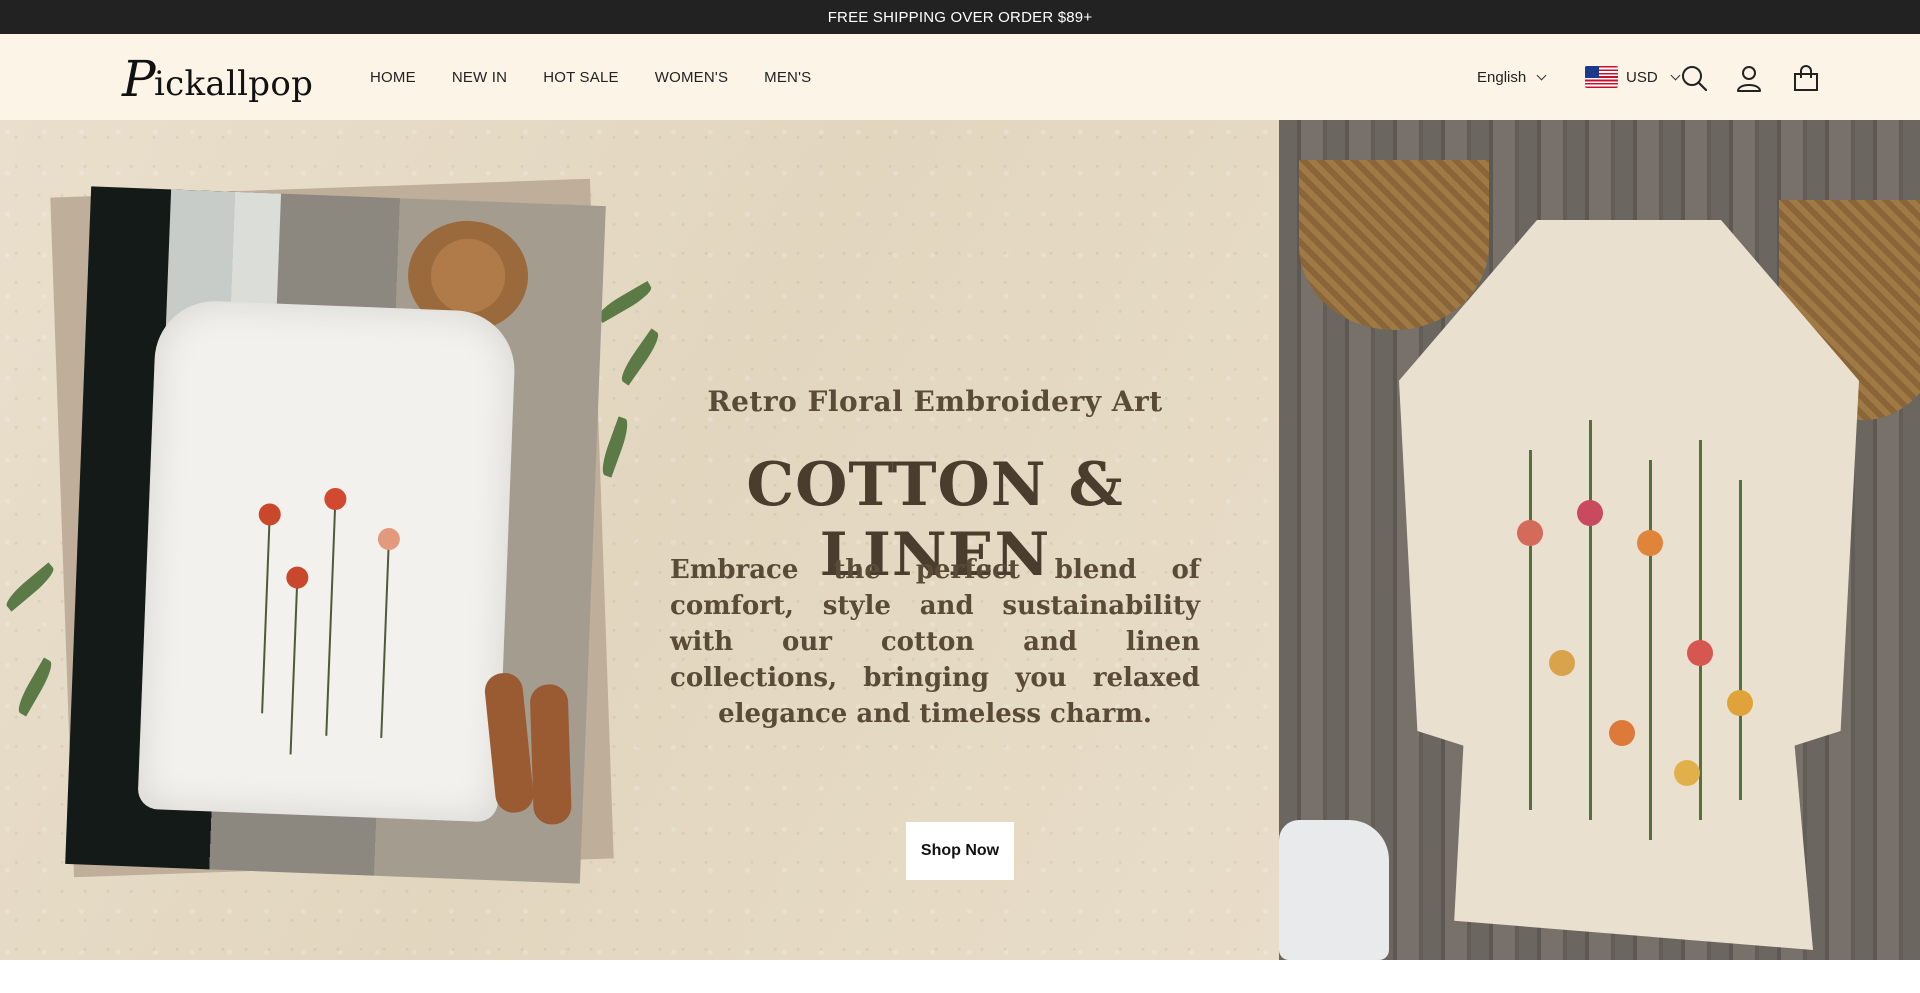 This screenshot has height=993, width=1920. What do you see at coordinates (691, 77) in the screenshot?
I see `nav-womens: WOMEN'S` at bounding box center [691, 77].